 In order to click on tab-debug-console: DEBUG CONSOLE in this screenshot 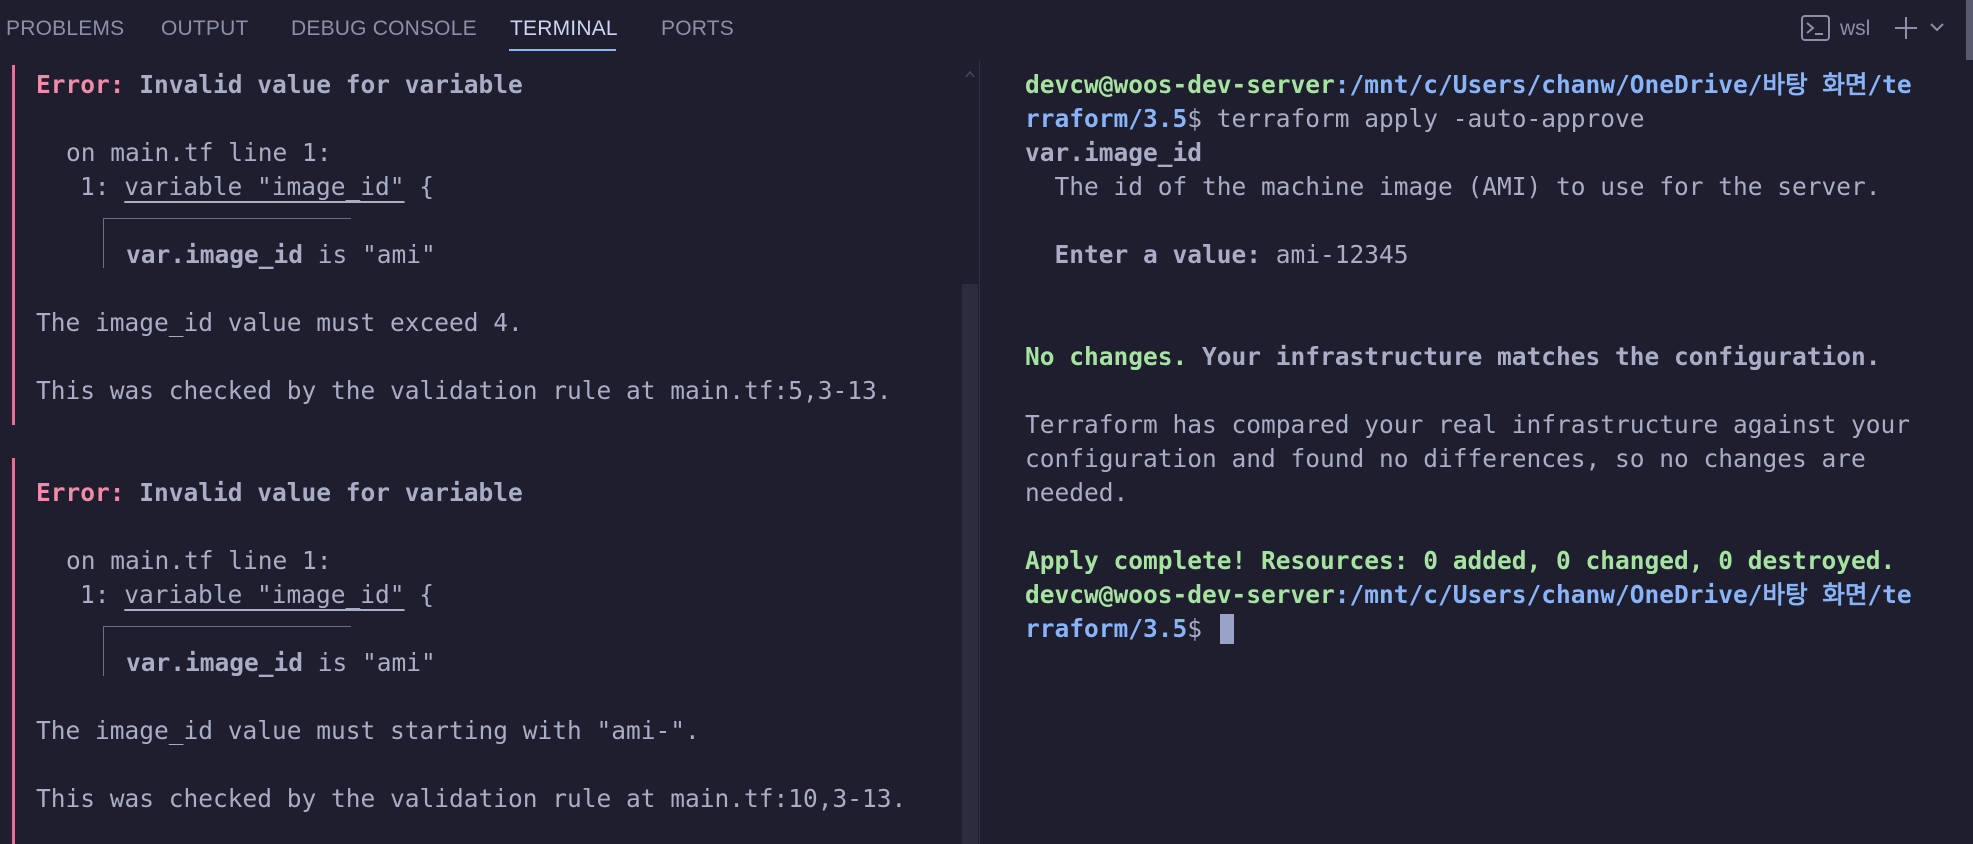, I will do `click(384, 29)`.